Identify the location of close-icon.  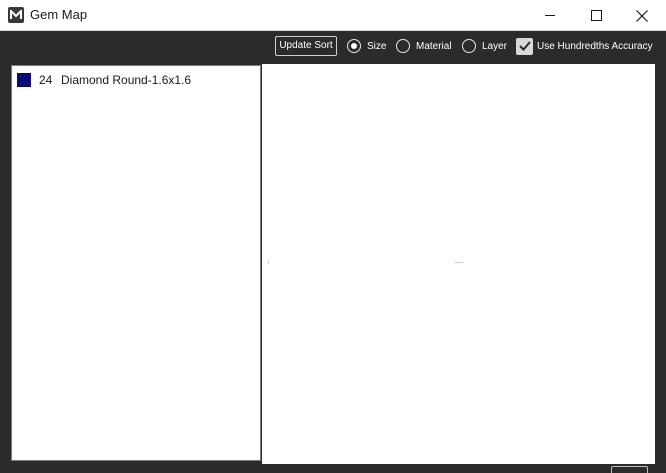
(642, 15).